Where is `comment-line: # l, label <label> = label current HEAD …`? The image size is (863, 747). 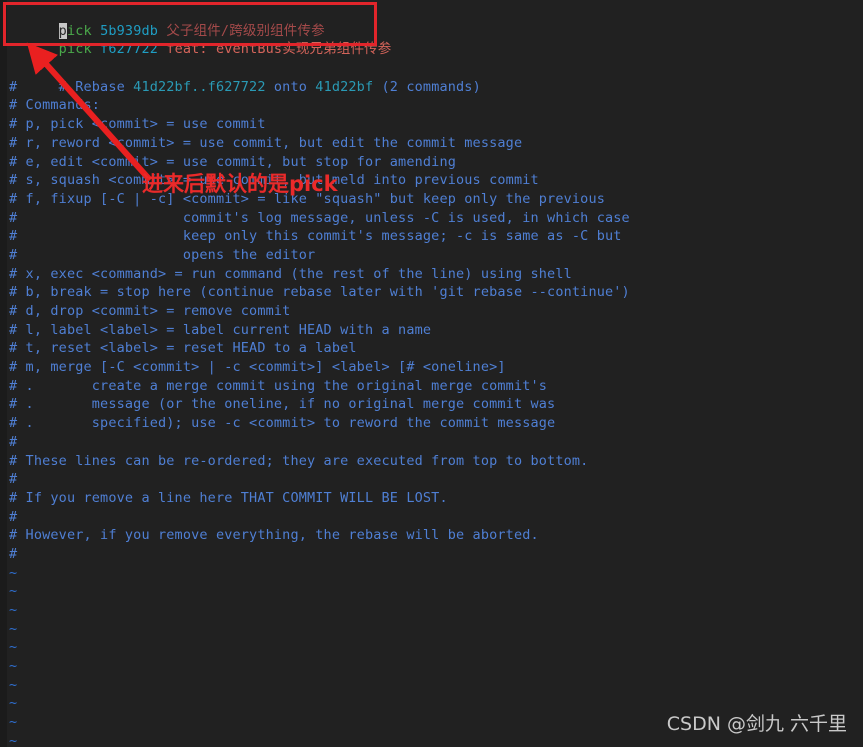 comment-line: # l, label <label> = label current HEAD … is located at coordinates (220, 329).